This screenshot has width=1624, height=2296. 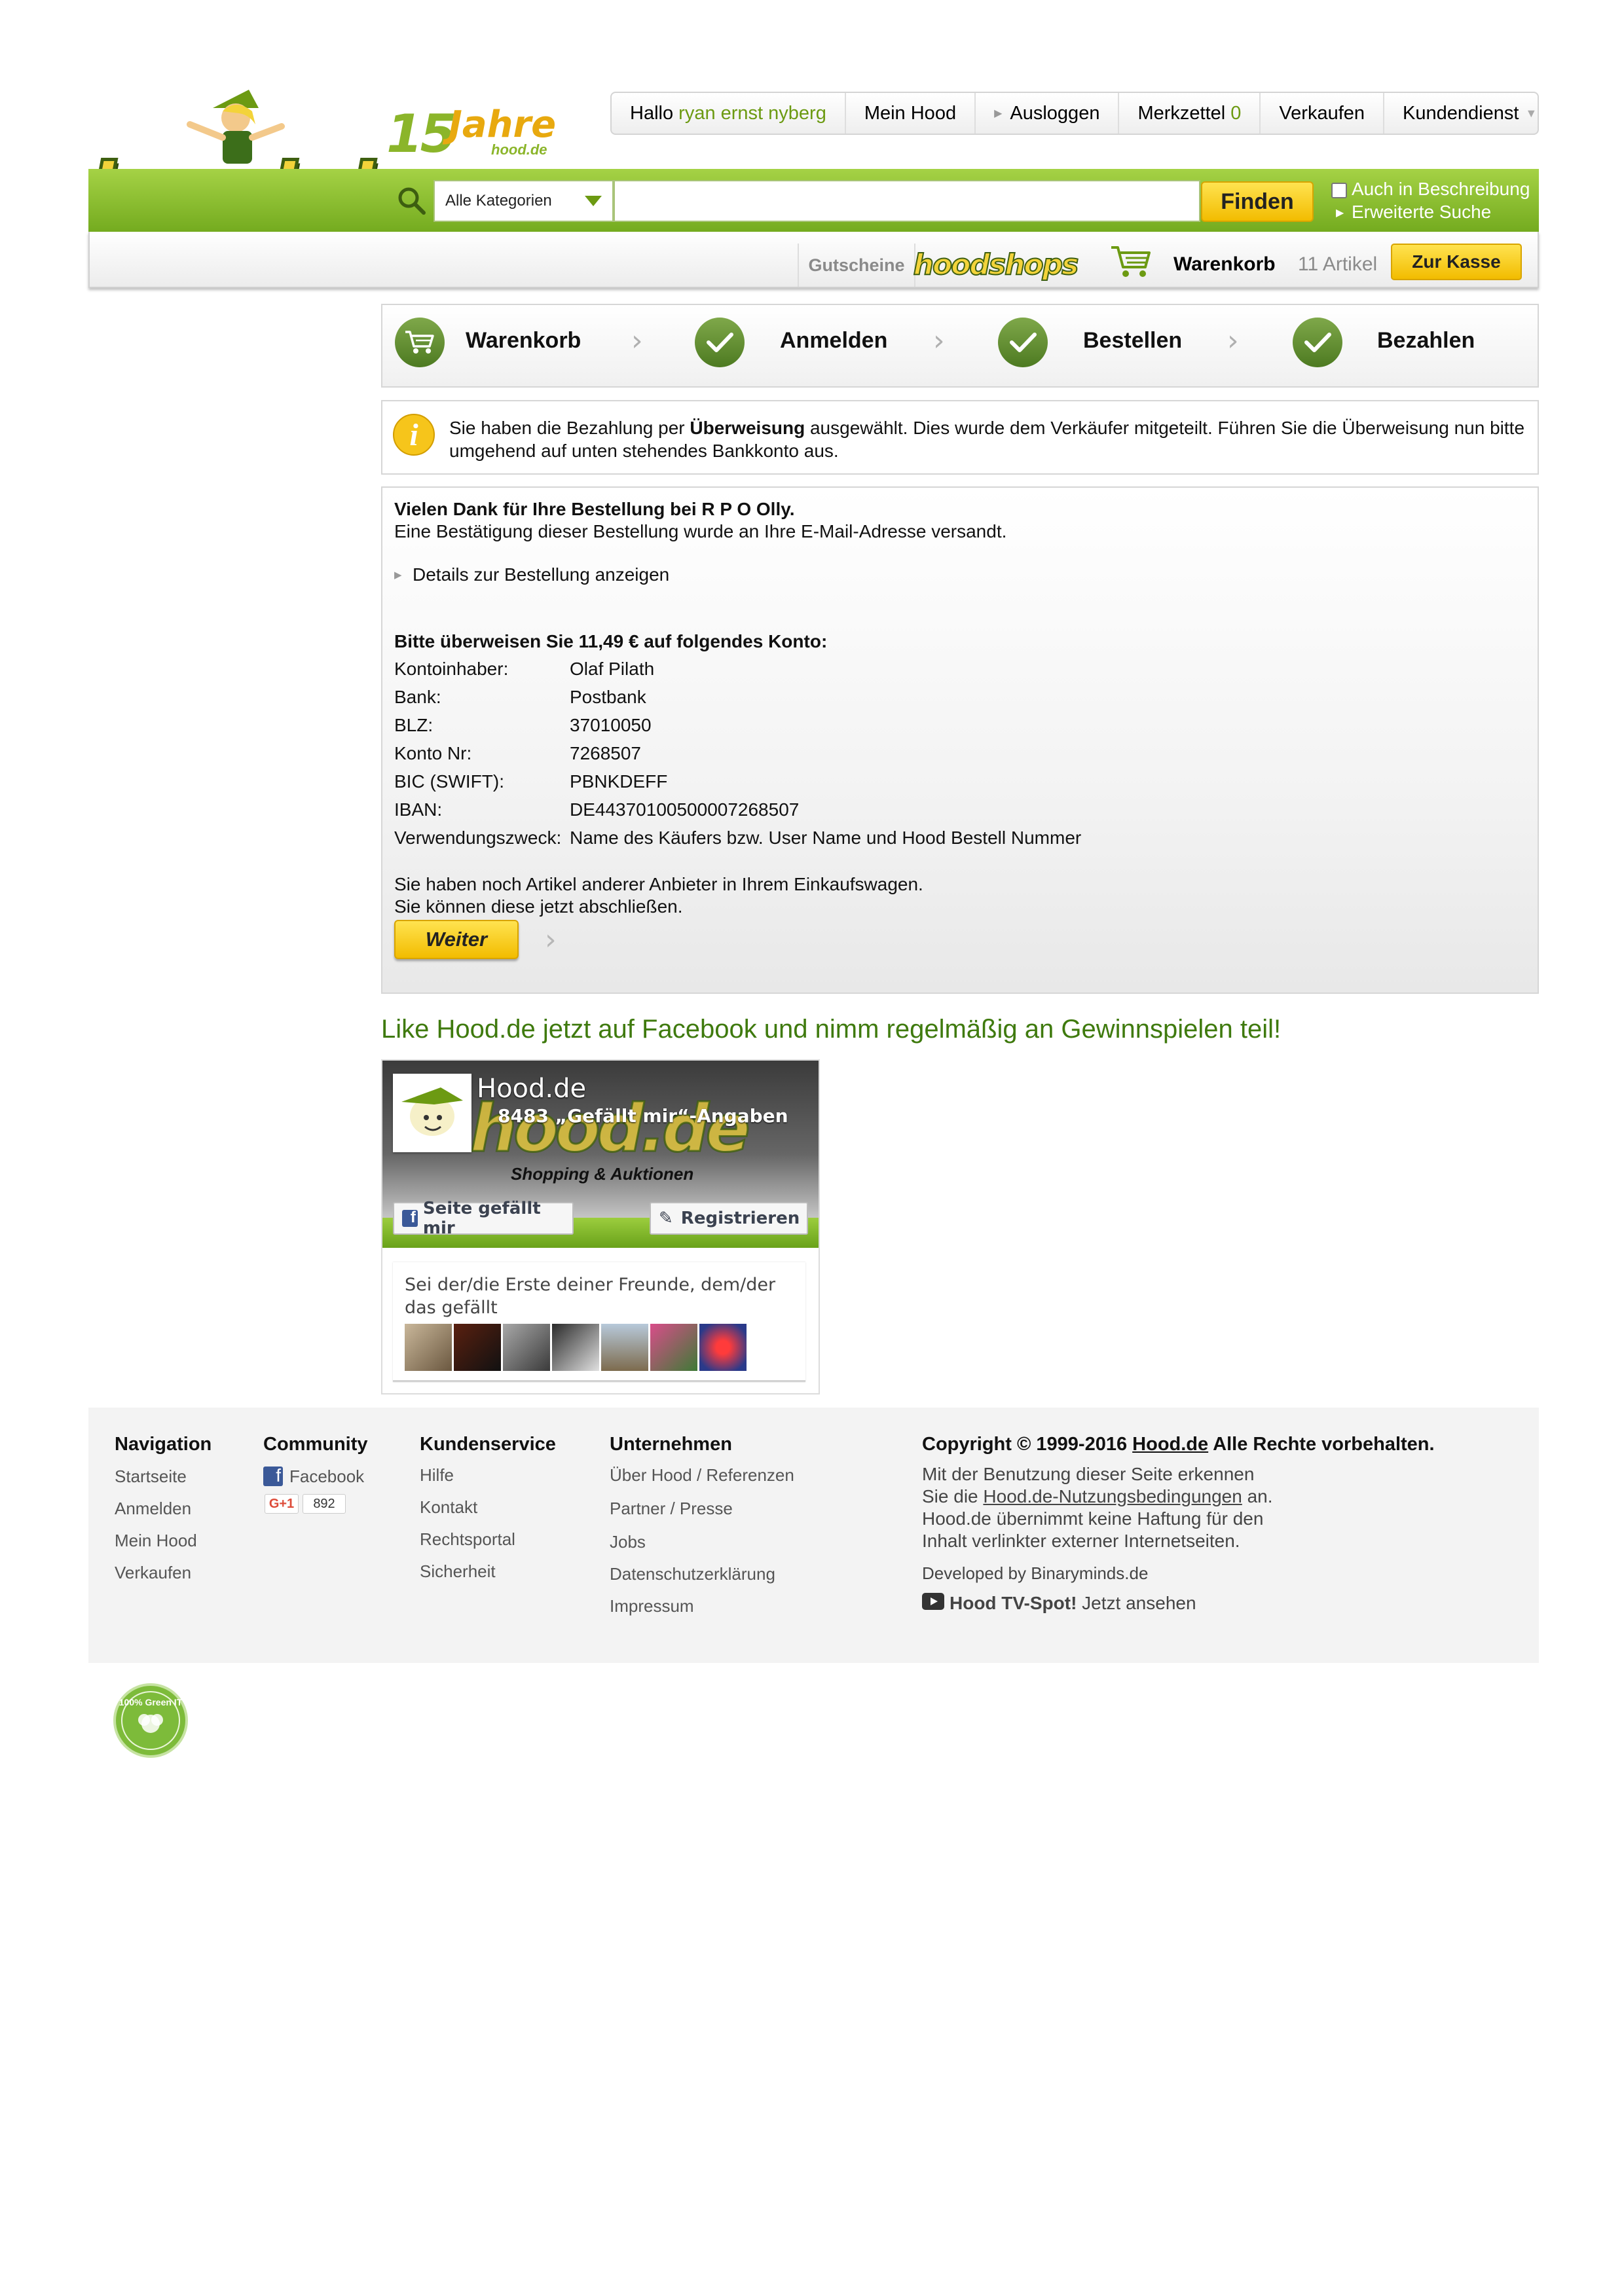 What do you see at coordinates (458, 1571) in the screenshot?
I see `footer-link-security: Sicherheit` at bounding box center [458, 1571].